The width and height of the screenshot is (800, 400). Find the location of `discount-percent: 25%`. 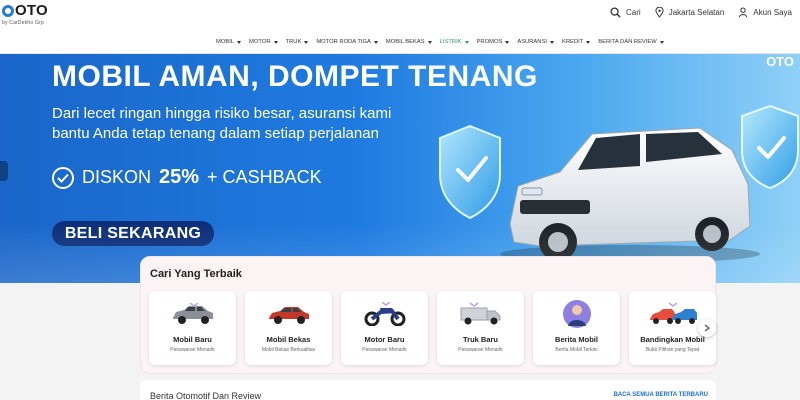

discount-percent: 25% is located at coordinates (179, 177).